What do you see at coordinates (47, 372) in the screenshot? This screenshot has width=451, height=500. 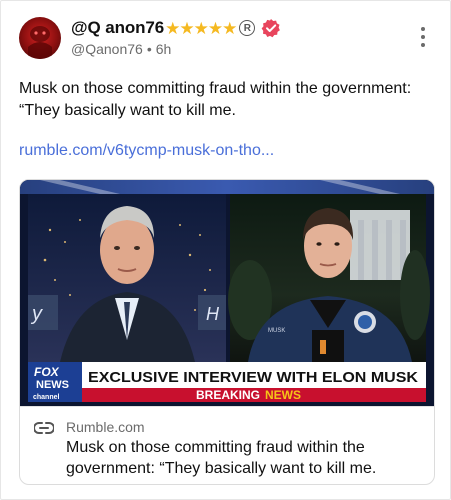 I see `fox-logo-line1: FOX` at bounding box center [47, 372].